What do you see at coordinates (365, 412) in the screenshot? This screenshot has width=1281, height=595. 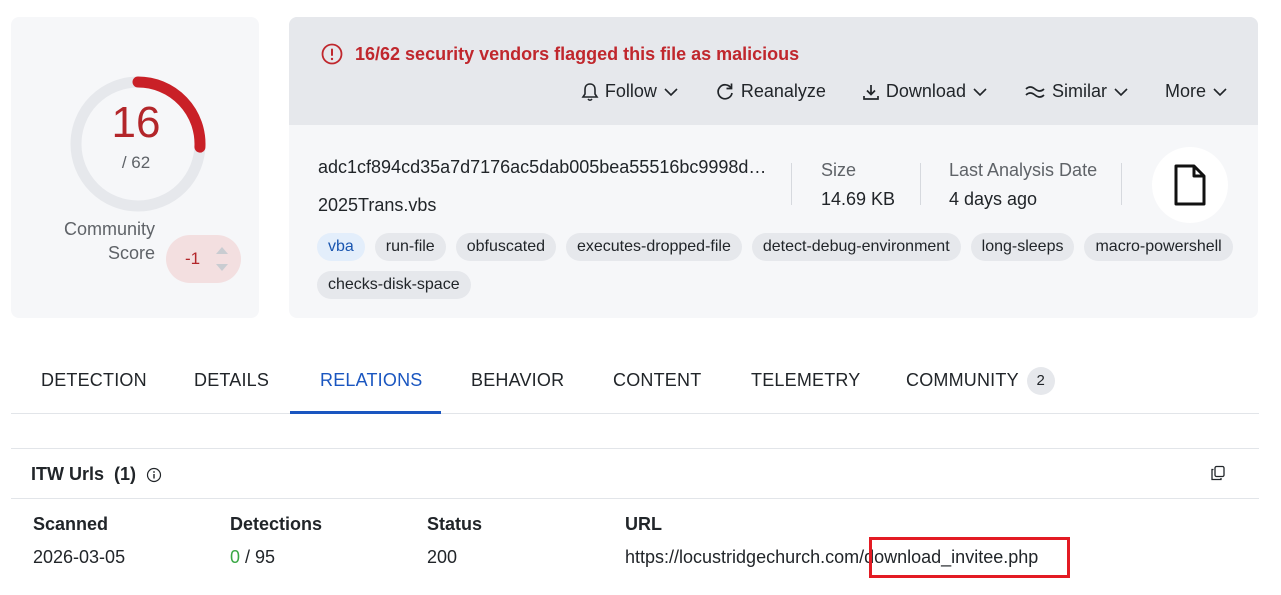 I see `active-tab-indicator` at bounding box center [365, 412].